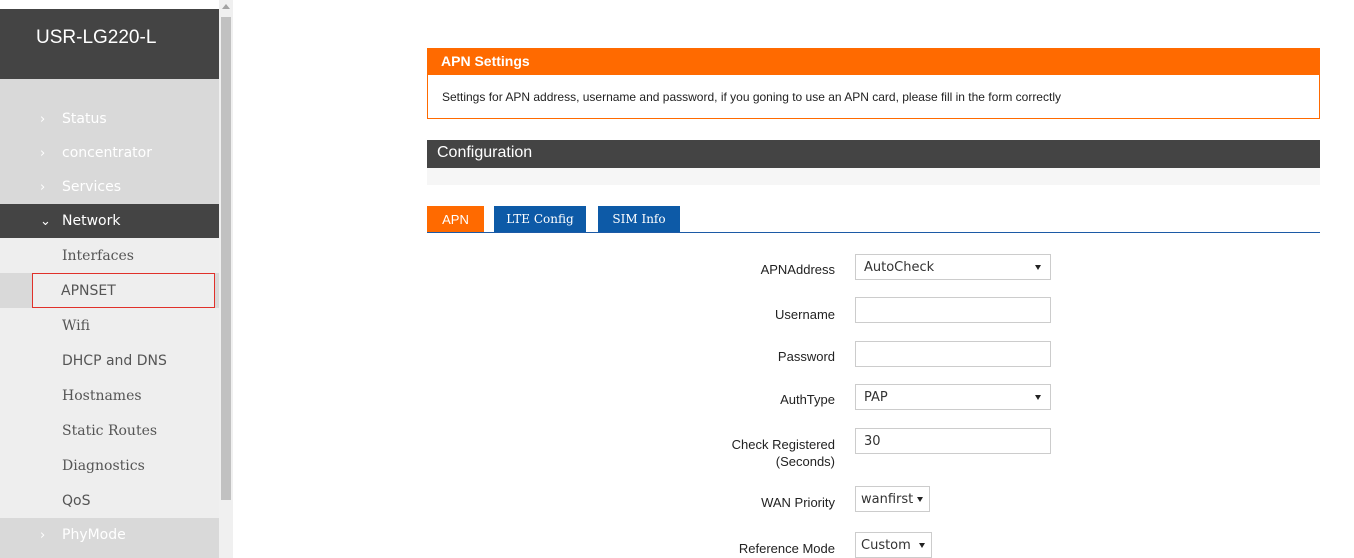  Describe the element at coordinates (899, 267) in the screenshot. I see `apn-address-value: AutoCheck` at that location.